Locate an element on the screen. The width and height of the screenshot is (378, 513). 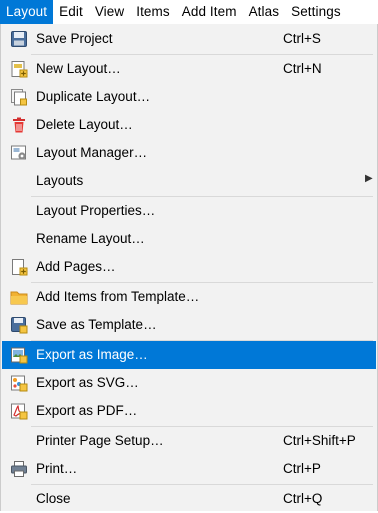
duplicate-layout-icon is located at coordinates (19, 97).